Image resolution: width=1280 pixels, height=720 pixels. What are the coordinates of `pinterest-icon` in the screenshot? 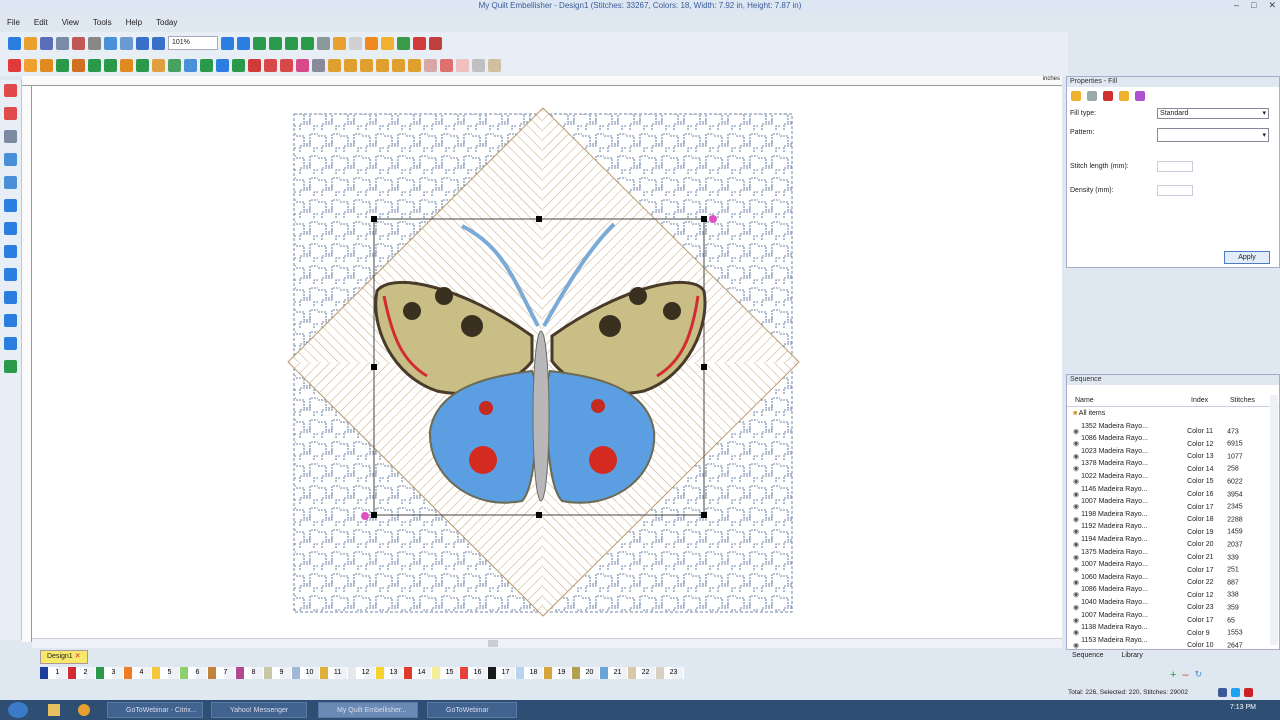 It's located at (1248, 692).